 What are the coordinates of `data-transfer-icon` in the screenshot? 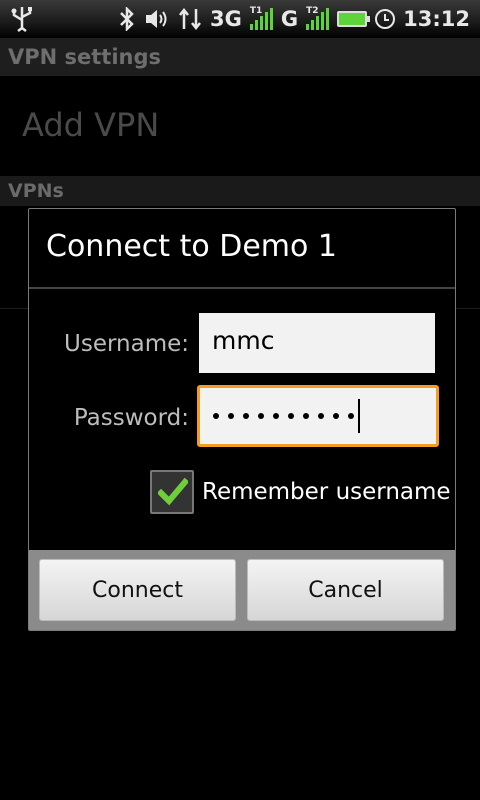 It's located at (190, 19).